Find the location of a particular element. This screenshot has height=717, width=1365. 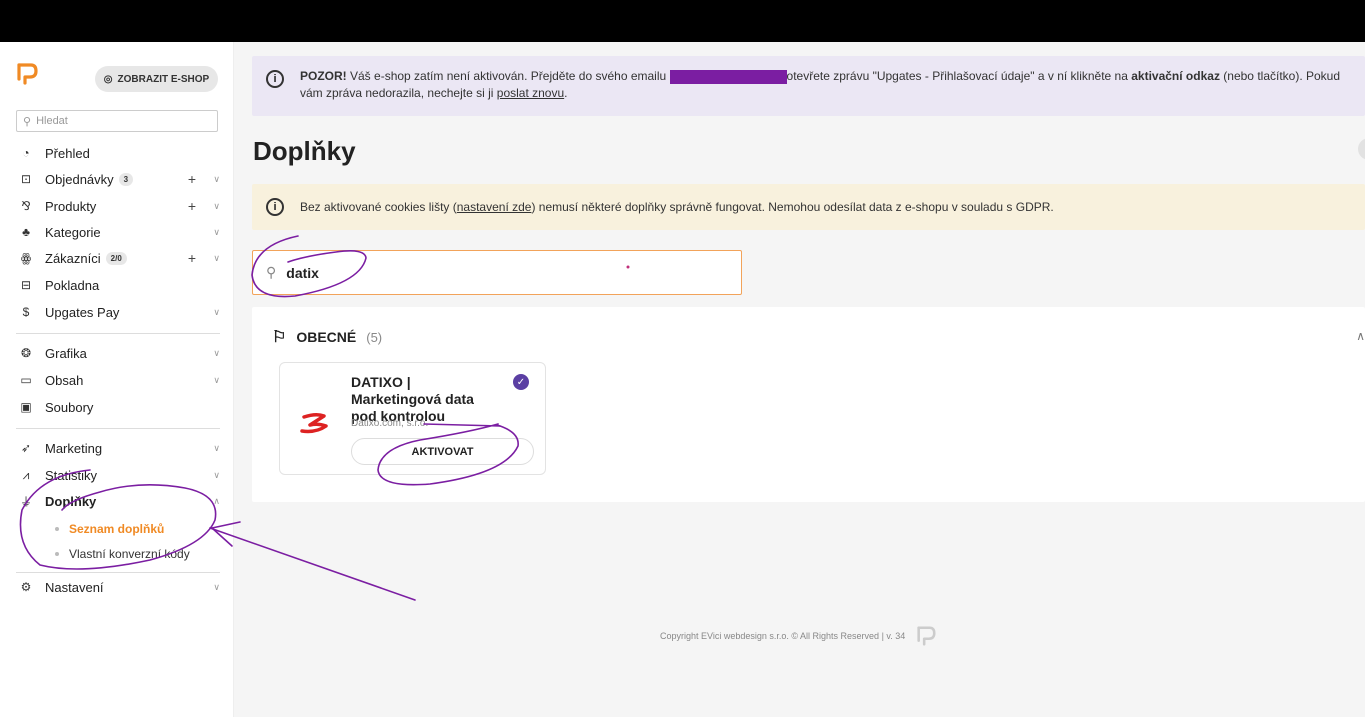

activation-link: aktivační odkaz is located at coordinates (1175, 76).